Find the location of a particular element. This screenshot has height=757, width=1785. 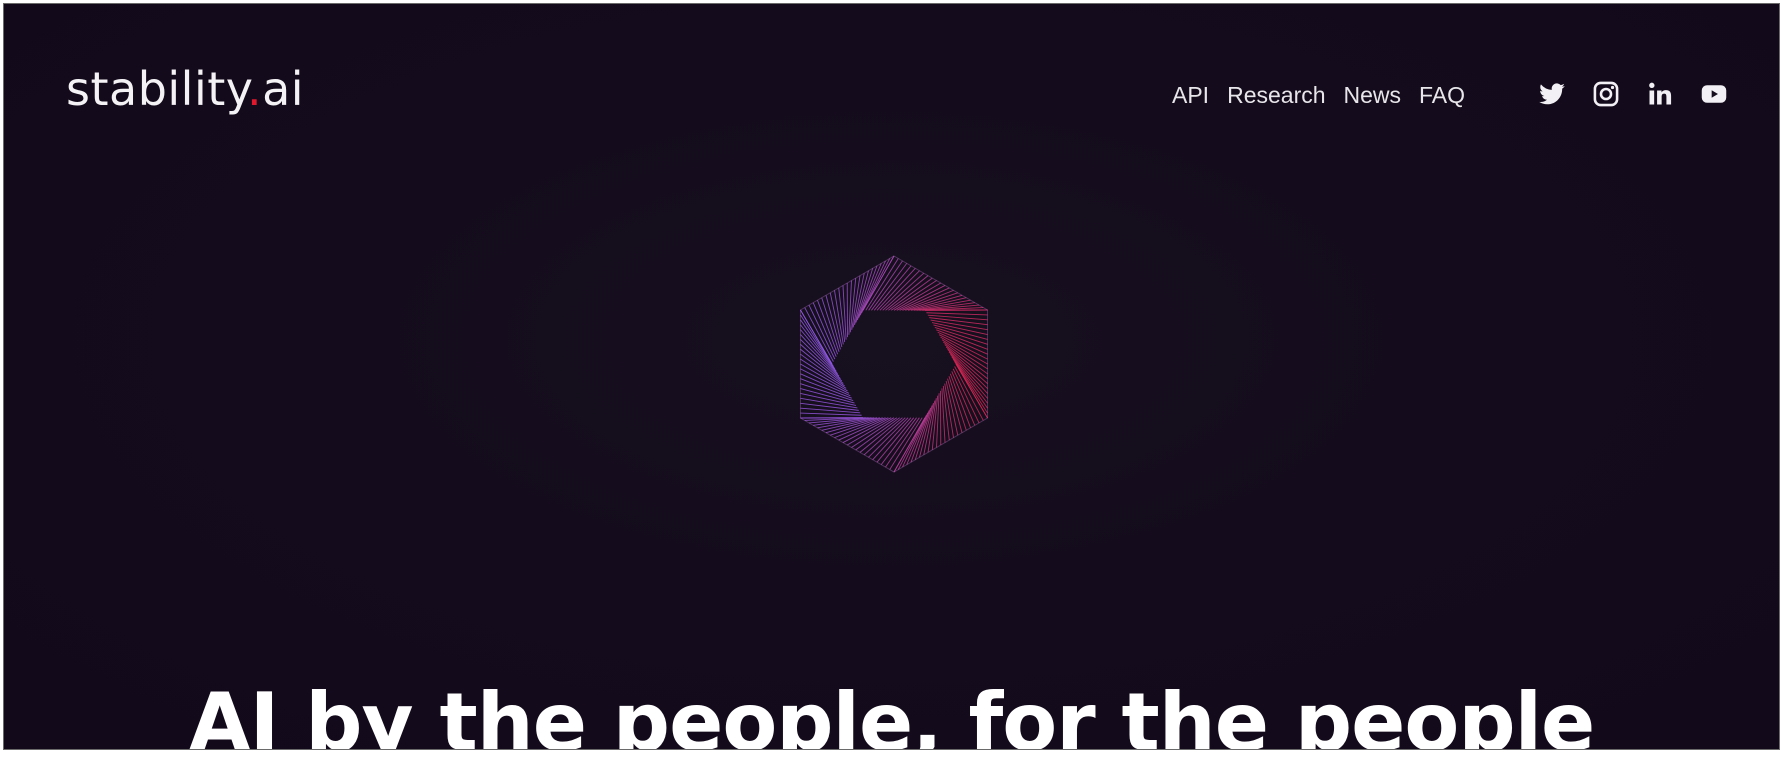

linkedin-icon is located at coordinates (1660, 94).